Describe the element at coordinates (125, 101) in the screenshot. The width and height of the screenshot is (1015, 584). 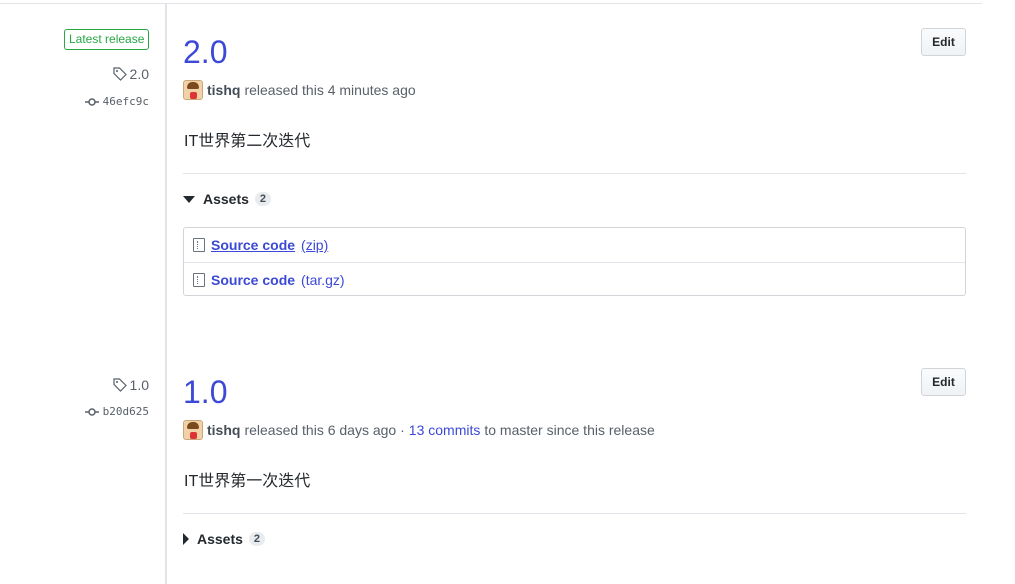
I see `commit-sha: 46efc9c` at that location.